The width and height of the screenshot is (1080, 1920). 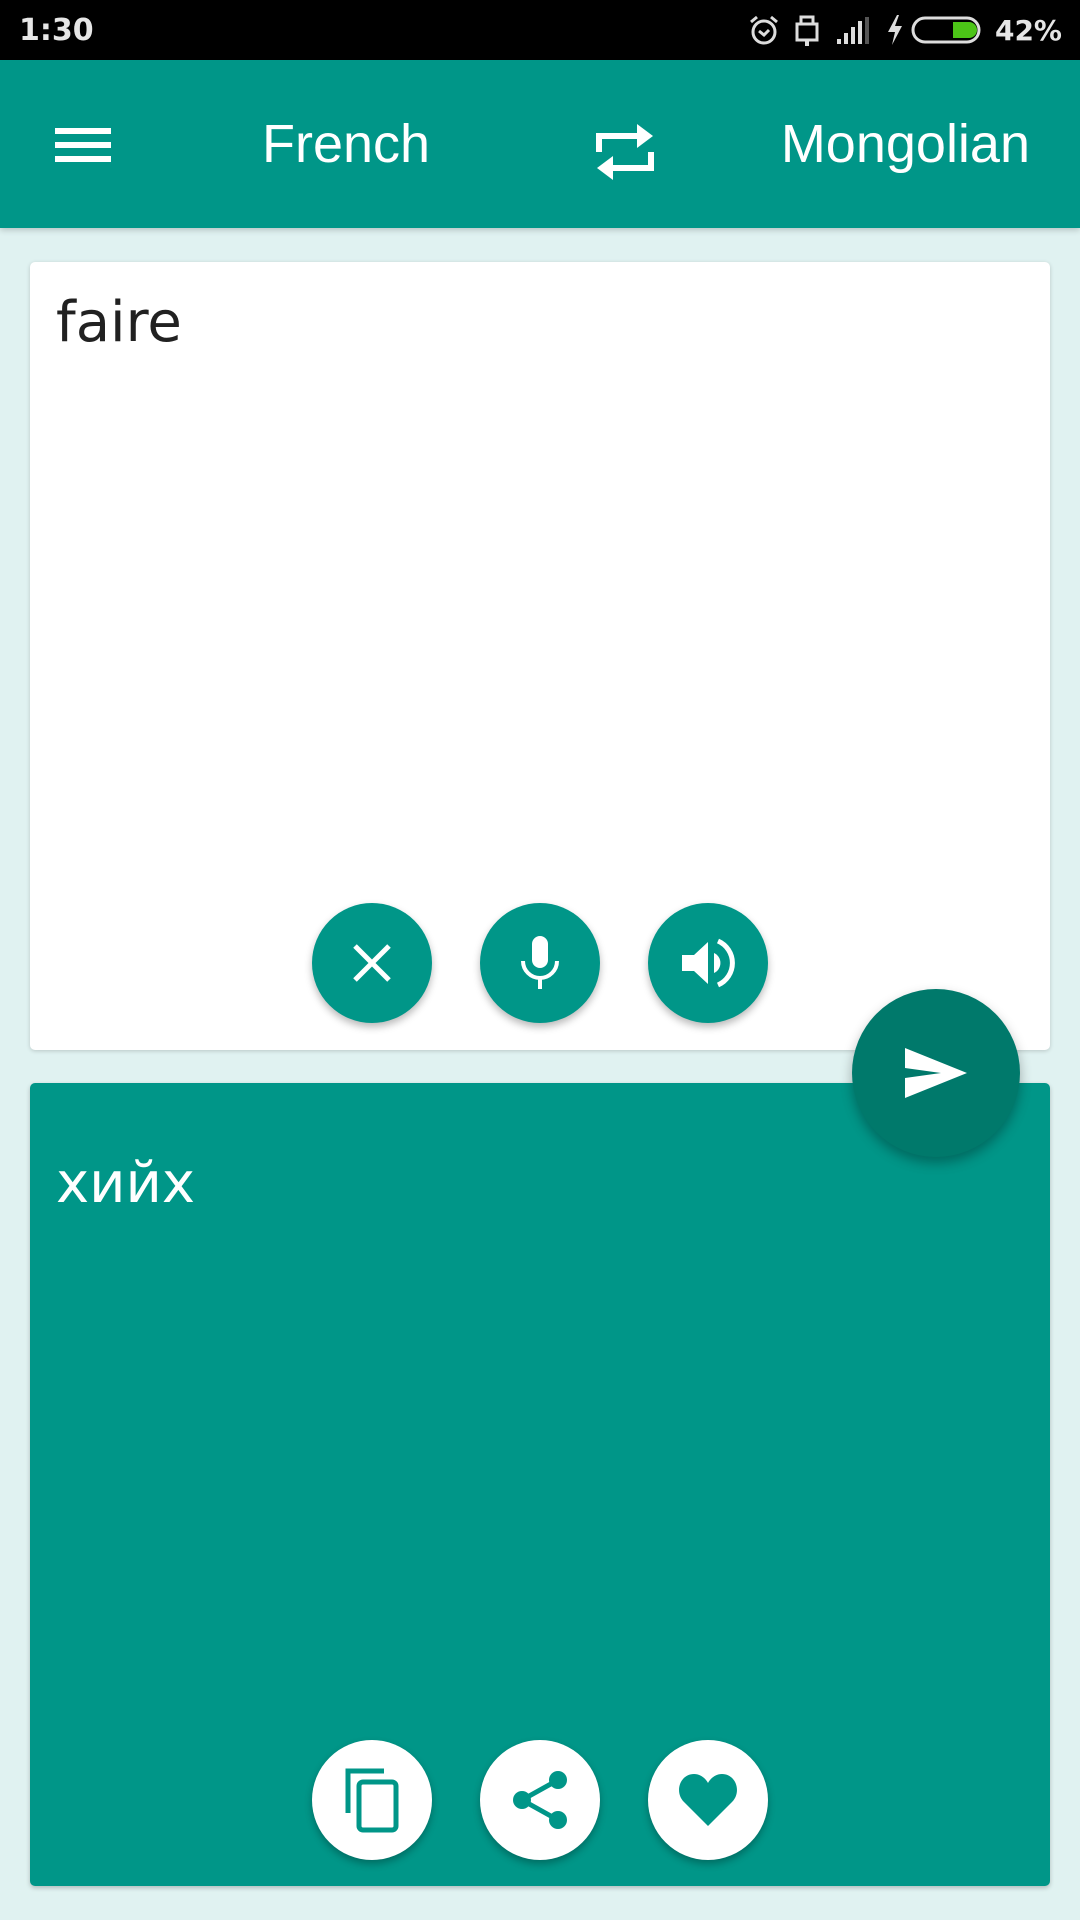 What do you see at coordinates (807, 30) in the screenshot?
I see `lock-icon` at bounding box center [807, 30].